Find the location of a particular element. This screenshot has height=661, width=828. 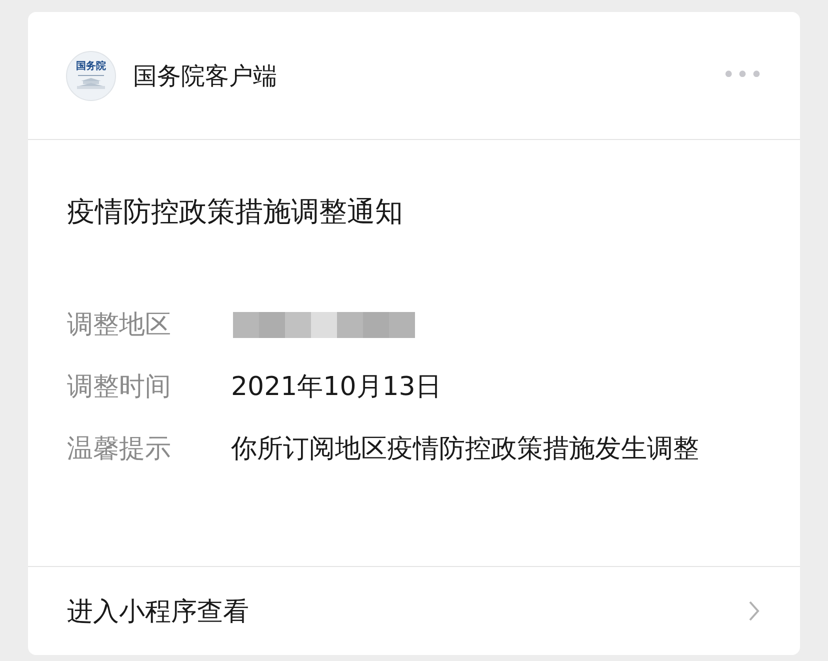

field-value: 你所订阅地区疫情防控政策措施发生调整 is located at coordinates (465, 449).